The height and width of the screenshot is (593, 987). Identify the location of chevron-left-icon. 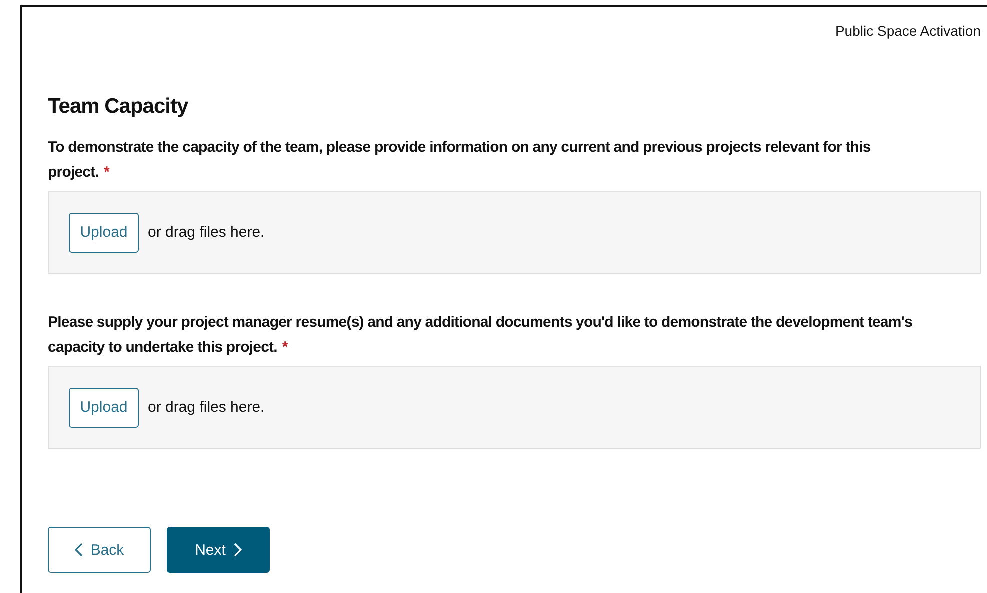
(78, 550).